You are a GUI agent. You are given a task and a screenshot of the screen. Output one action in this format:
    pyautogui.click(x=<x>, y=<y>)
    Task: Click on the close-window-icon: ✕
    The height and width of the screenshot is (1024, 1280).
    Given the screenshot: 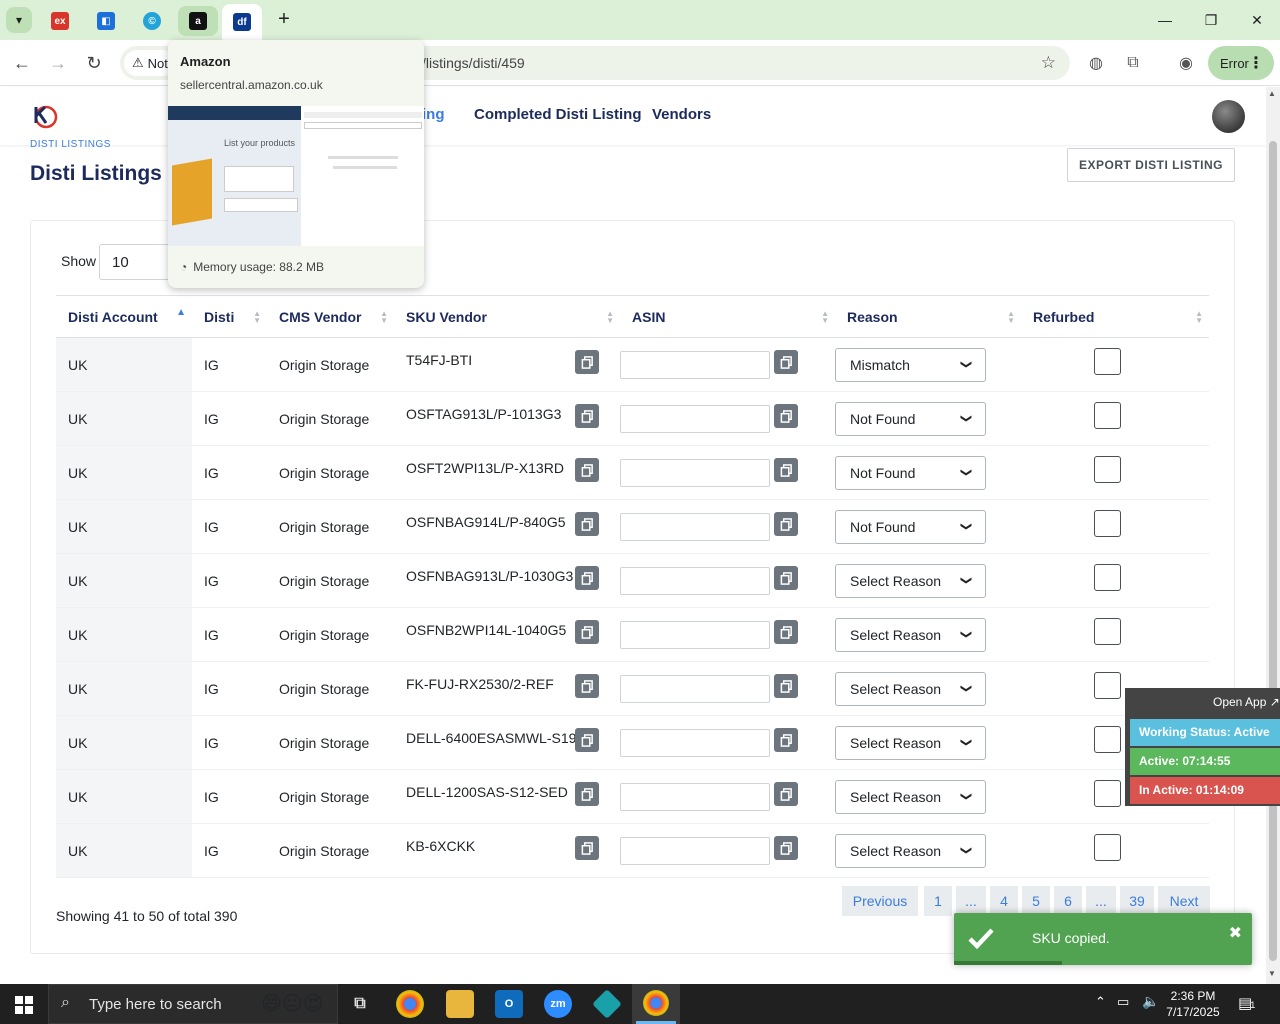 What is the action you would take?
    pyautogui.click(x=1257, y=20)
    